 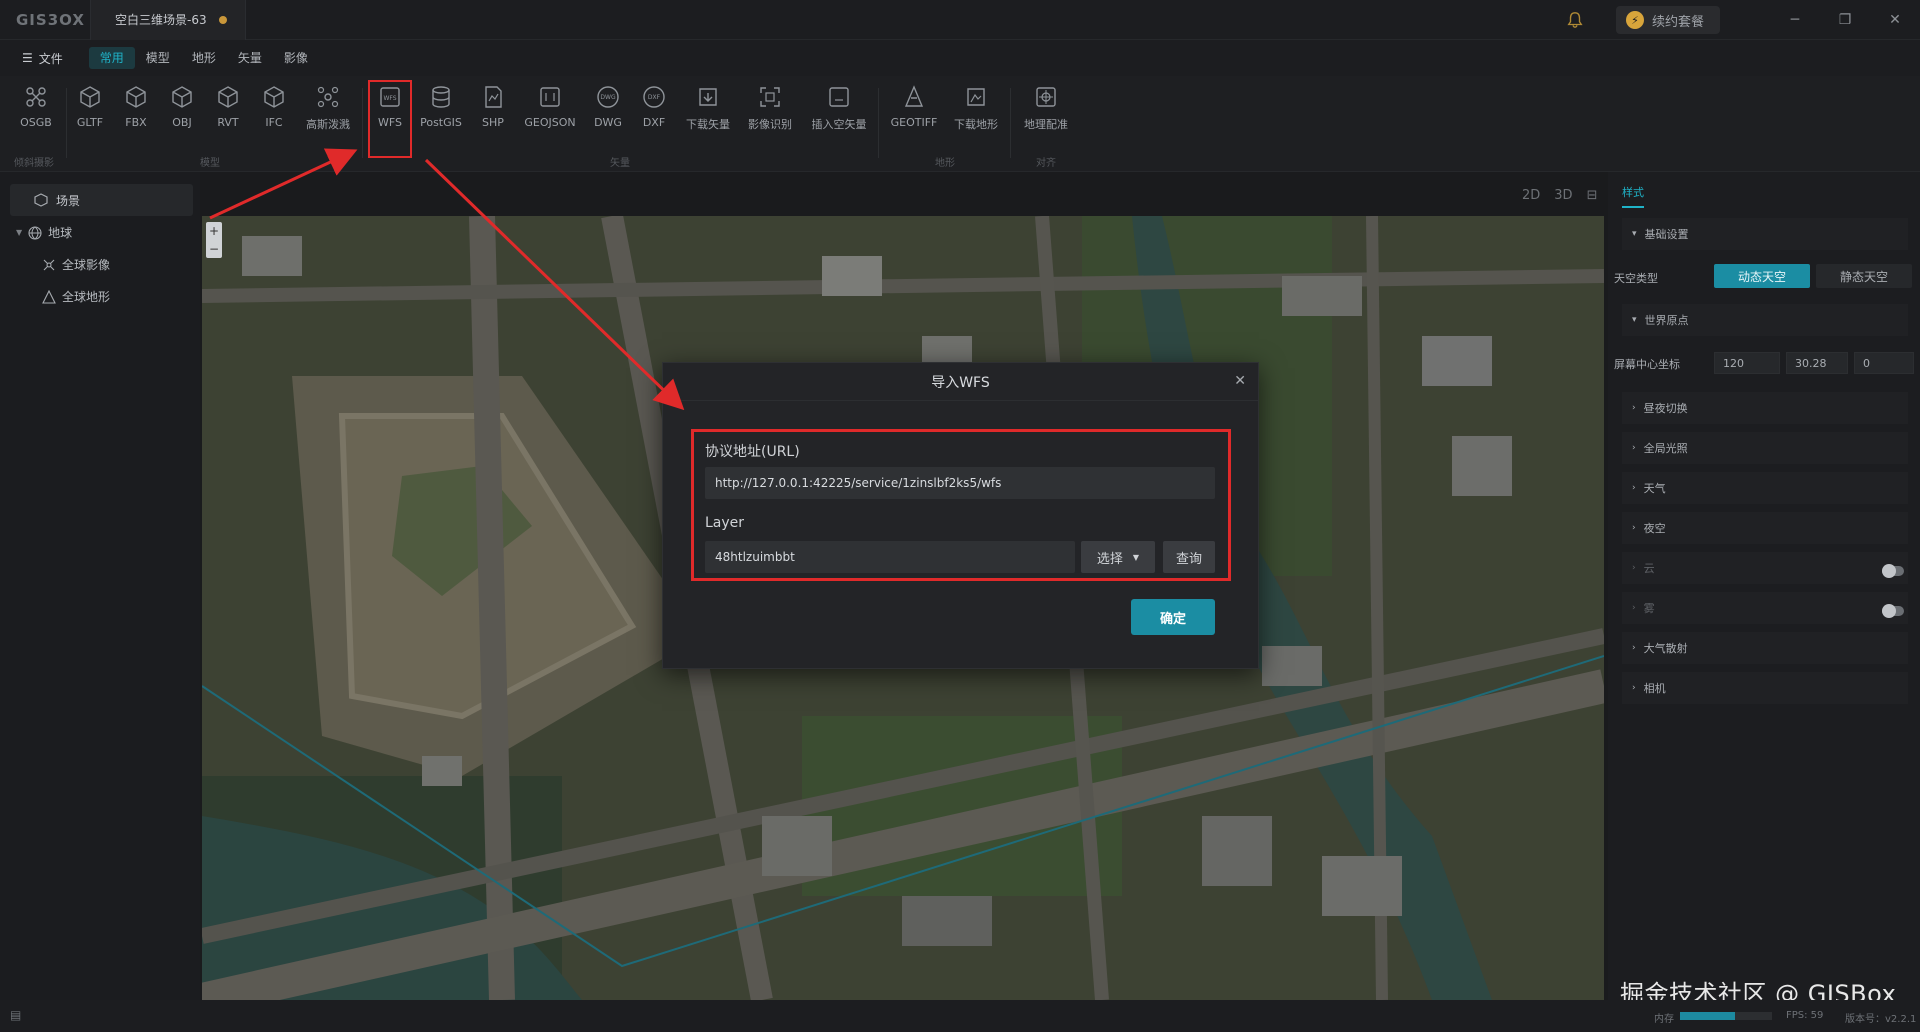 I want to click on shp-button: SHP, so click(x=493, y=119).